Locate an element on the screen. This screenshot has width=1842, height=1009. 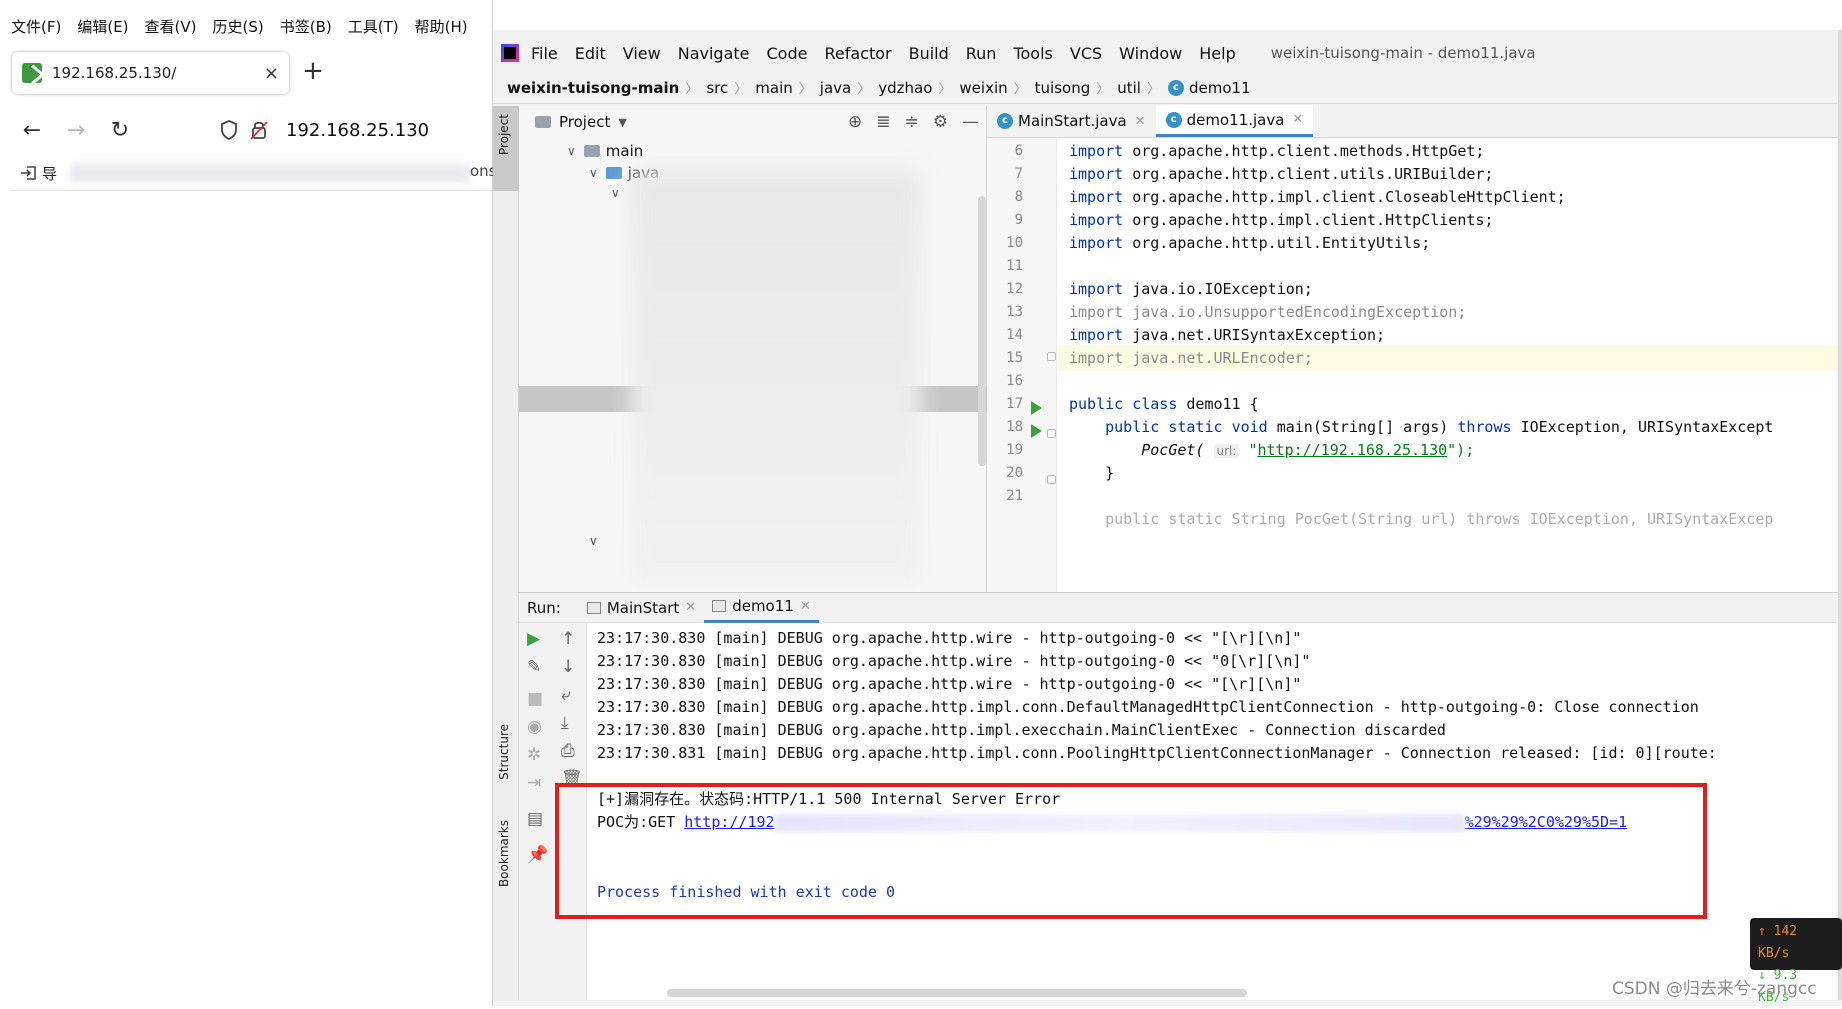
breadcrumb-project: weixin-tuisong-main is located at coordinates (593, 88).